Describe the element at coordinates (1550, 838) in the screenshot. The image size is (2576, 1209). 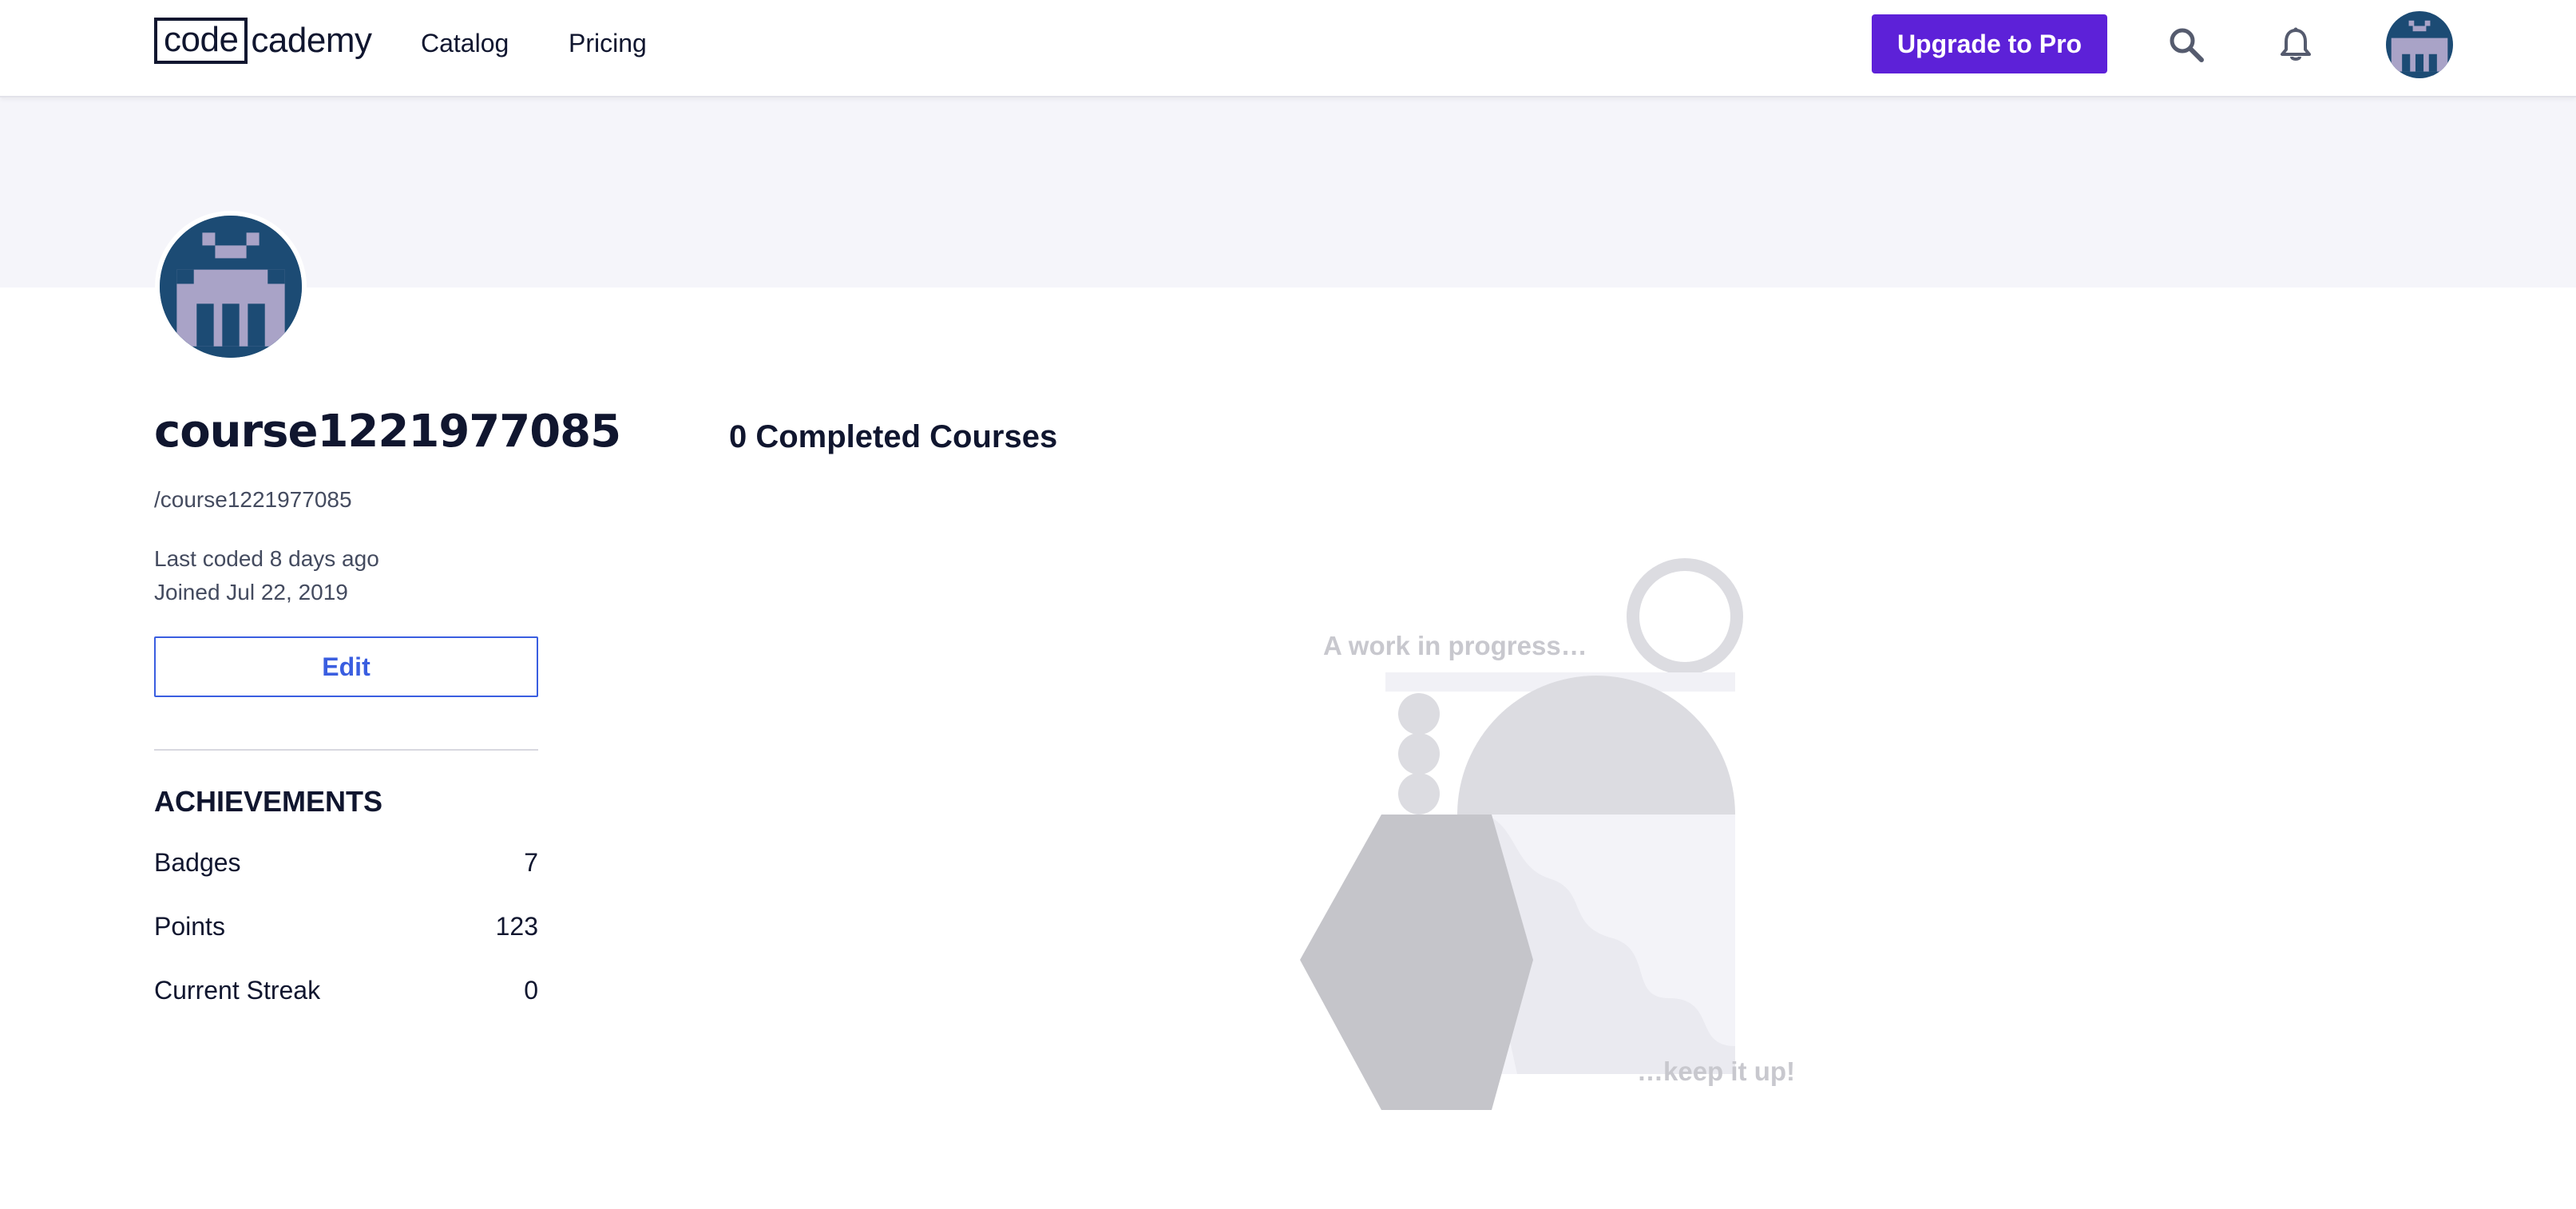
I see `work-in-progress-illustration: A work in progress… …keep it up!` at that location.